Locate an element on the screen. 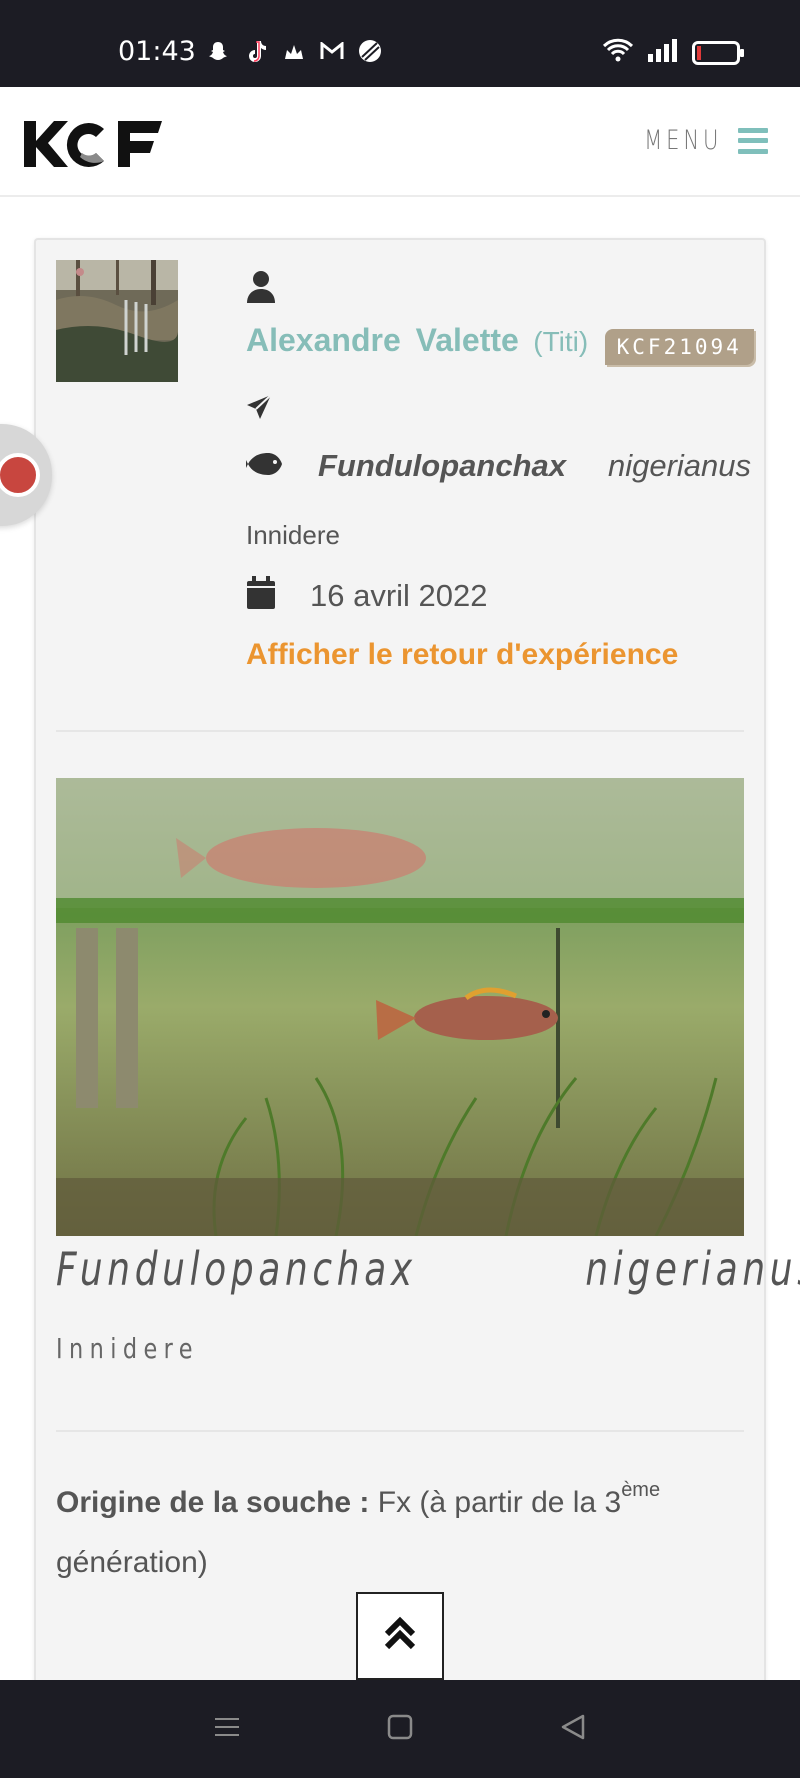  species-genus: Fundulopanchax is located at coordinates (442, 465).